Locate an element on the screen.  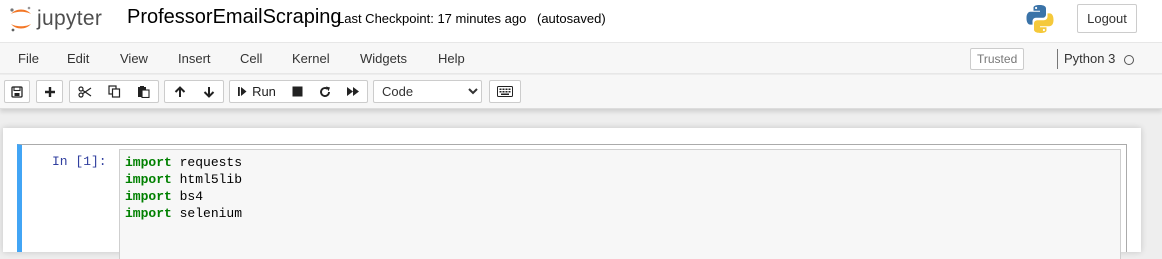
kernel-name: Python 3 is located at coordinates (1089, 58).